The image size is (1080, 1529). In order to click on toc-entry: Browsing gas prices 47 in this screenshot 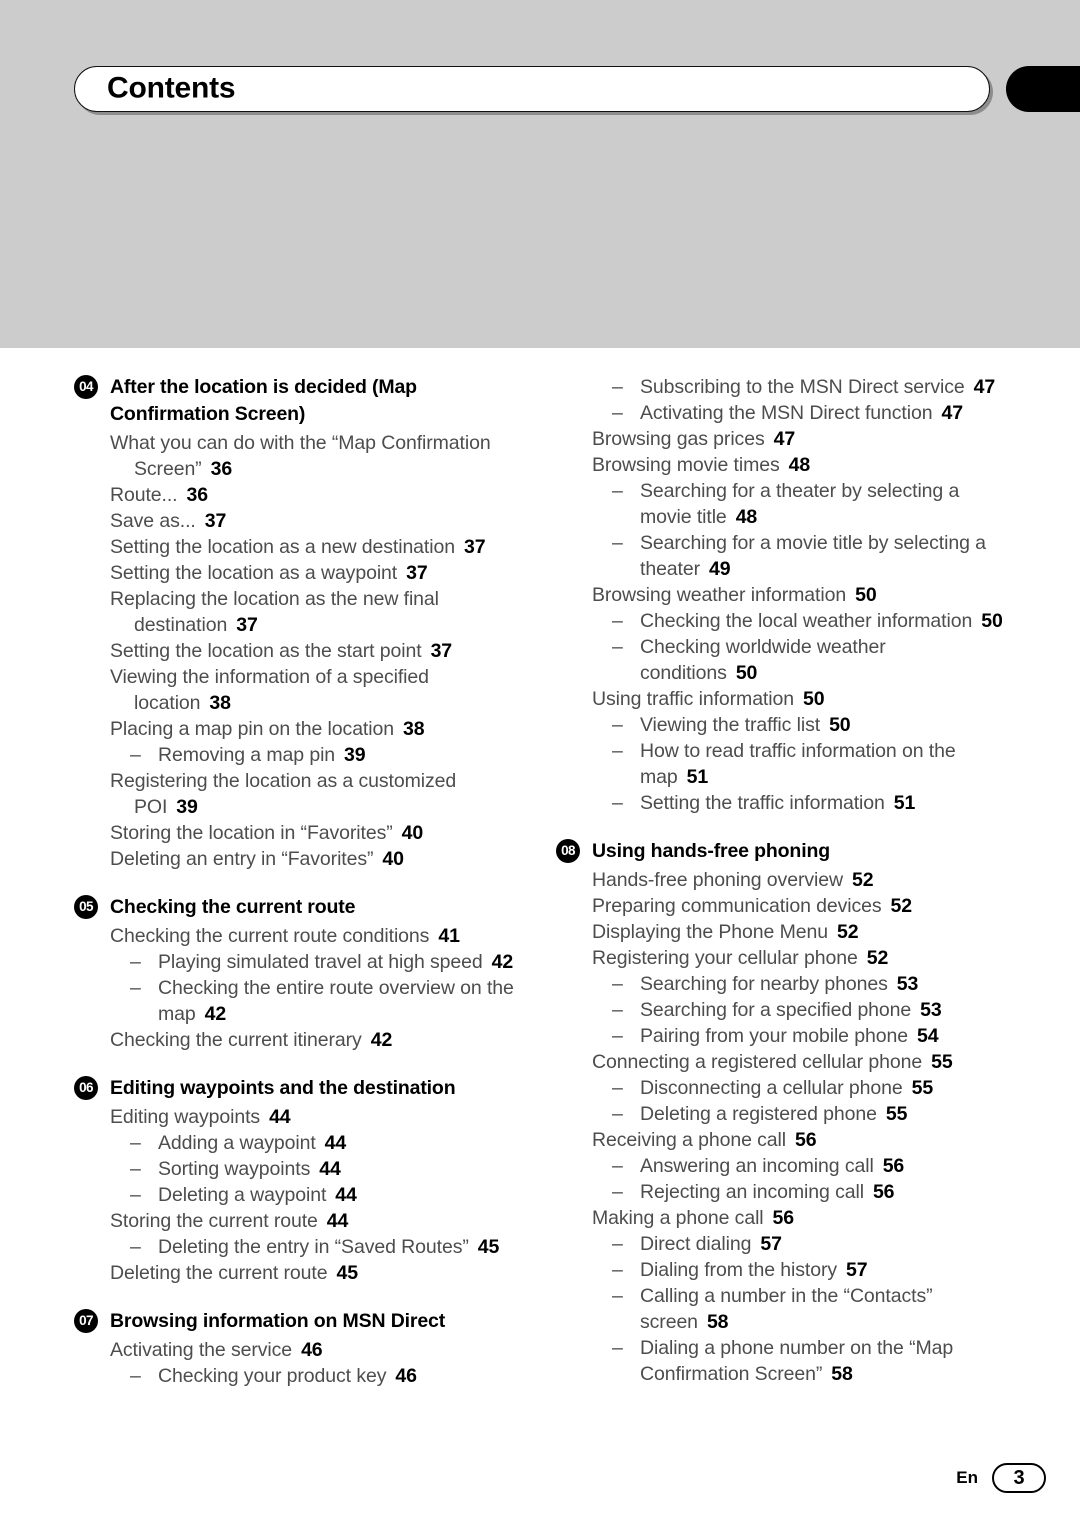, I will do `click(781, 439)`.